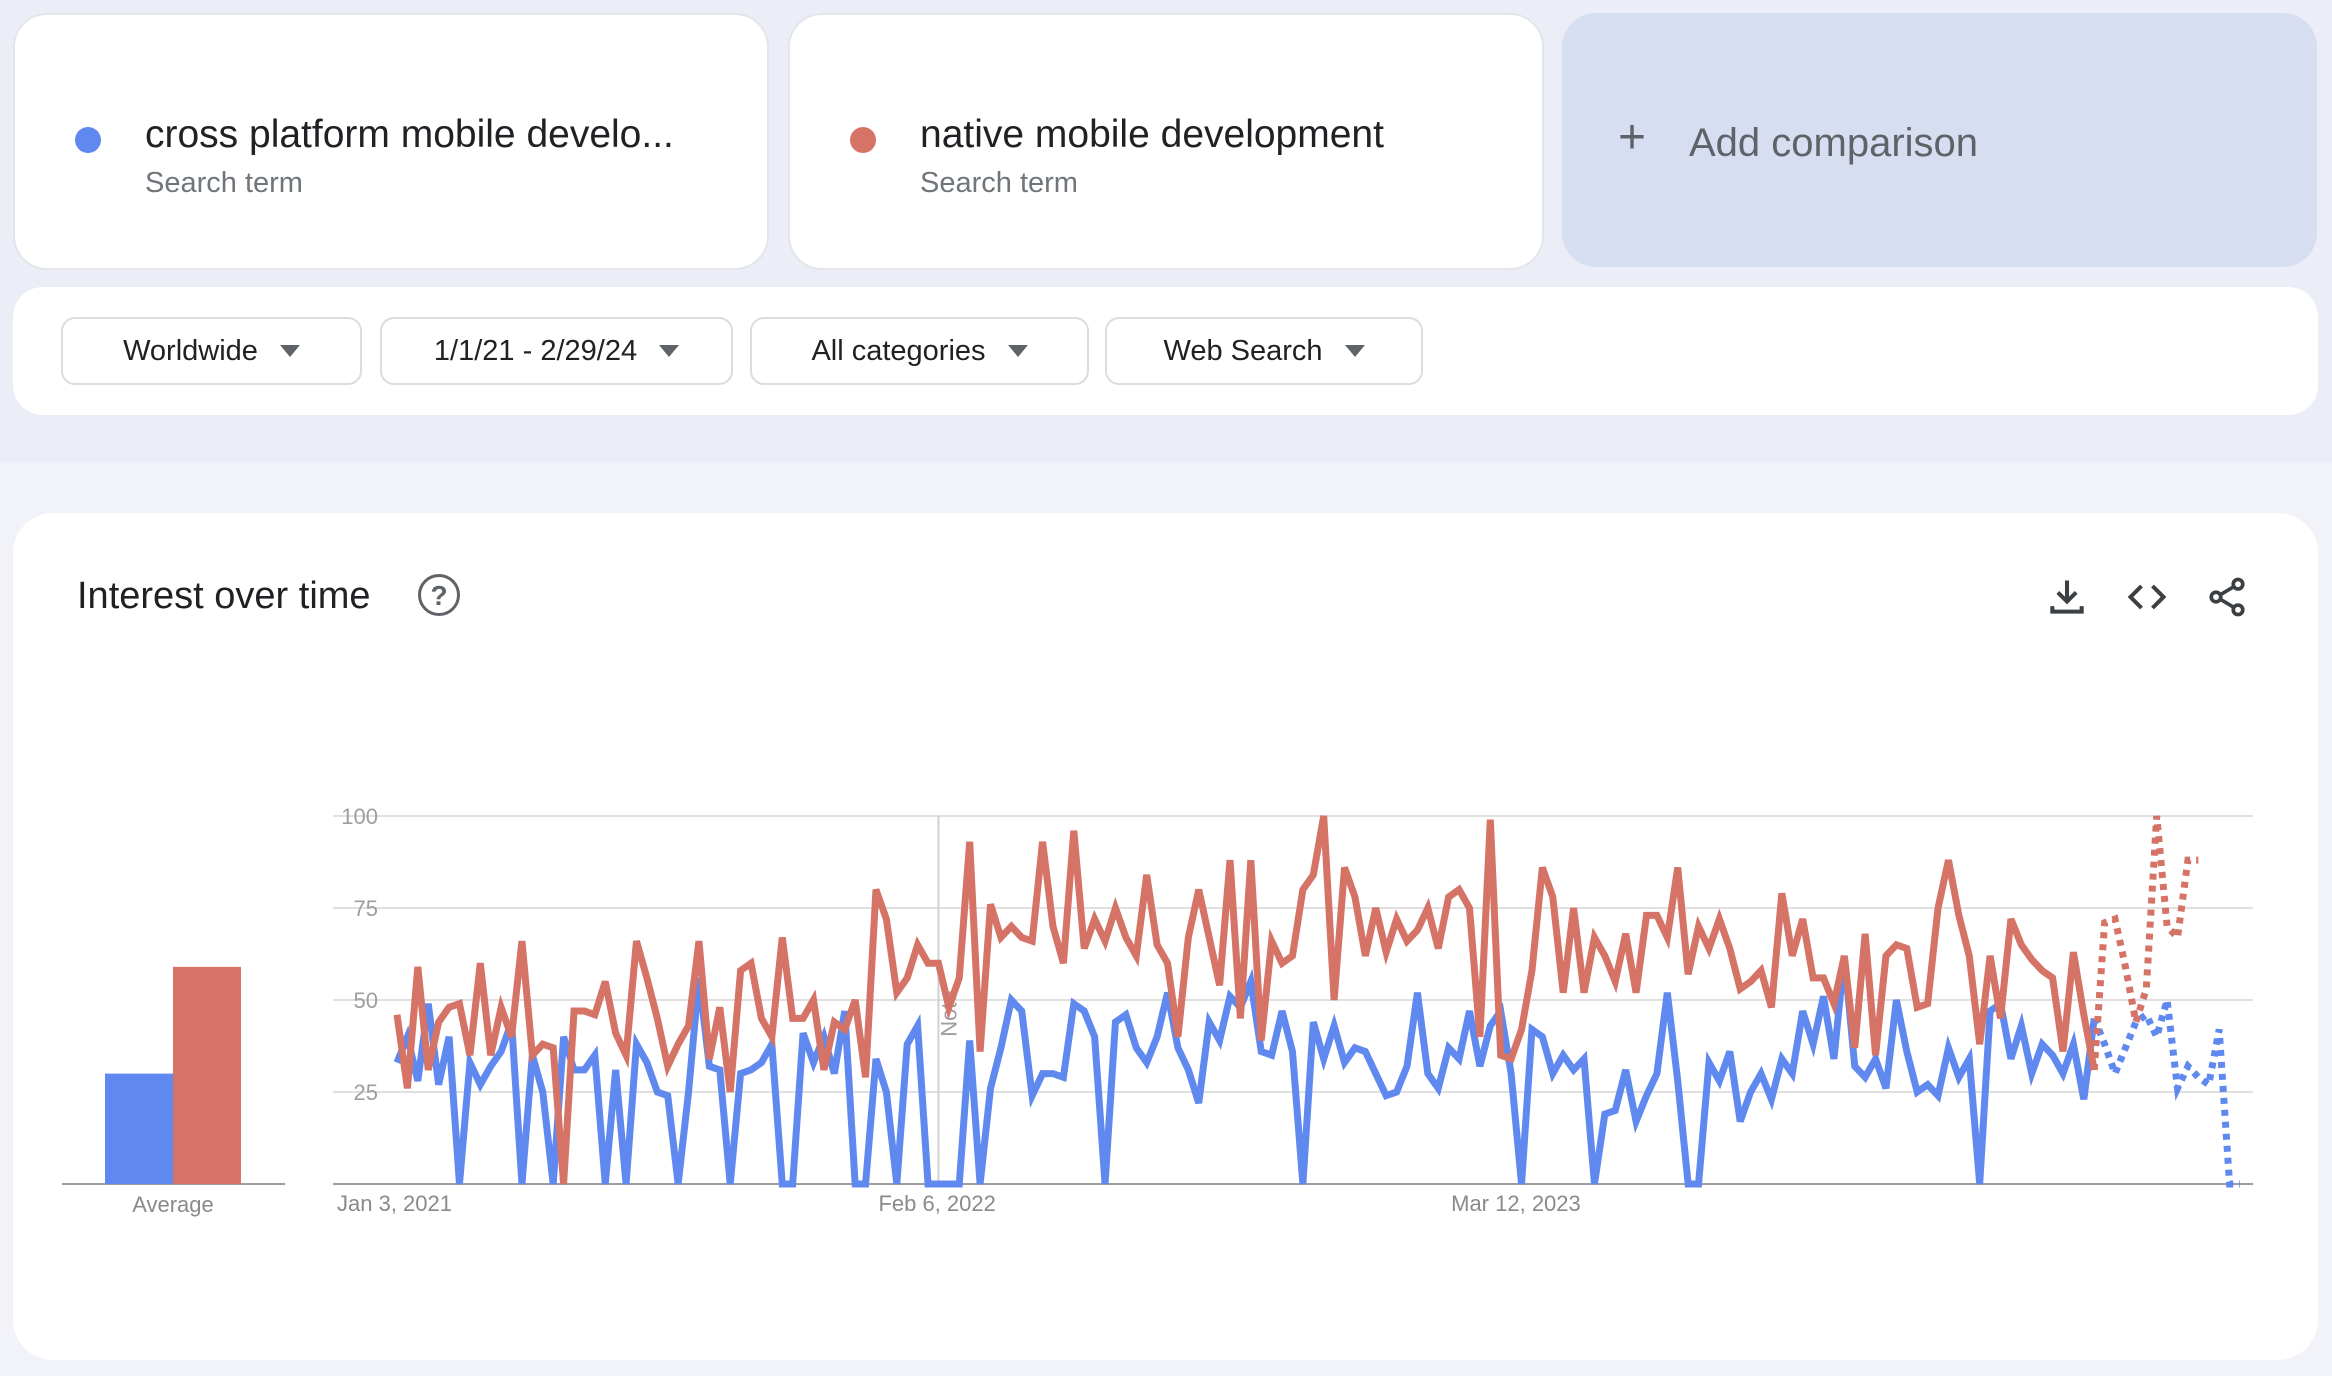  Describe the element at coordinates (366, 908) in the screenshot. I see `y-tick-label: 75` at that location.